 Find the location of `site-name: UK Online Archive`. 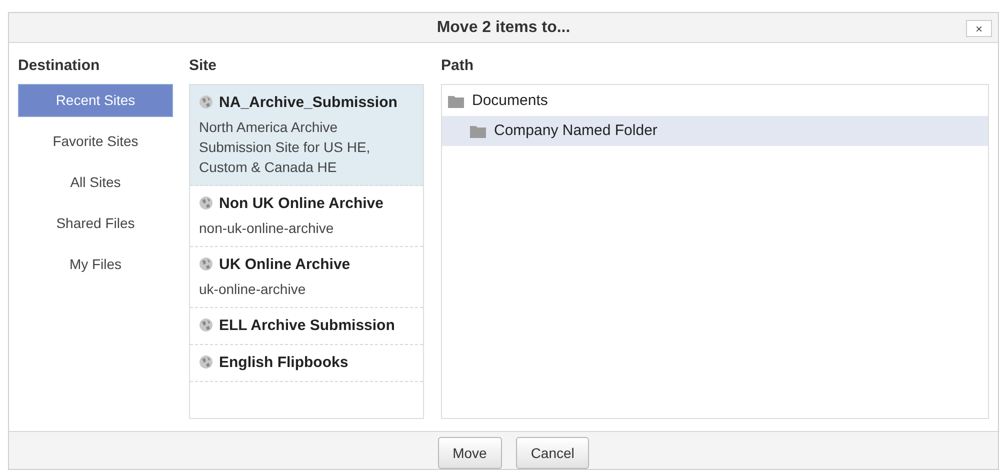

site-name: UK Online Archive is located at coordinates (284, 265).